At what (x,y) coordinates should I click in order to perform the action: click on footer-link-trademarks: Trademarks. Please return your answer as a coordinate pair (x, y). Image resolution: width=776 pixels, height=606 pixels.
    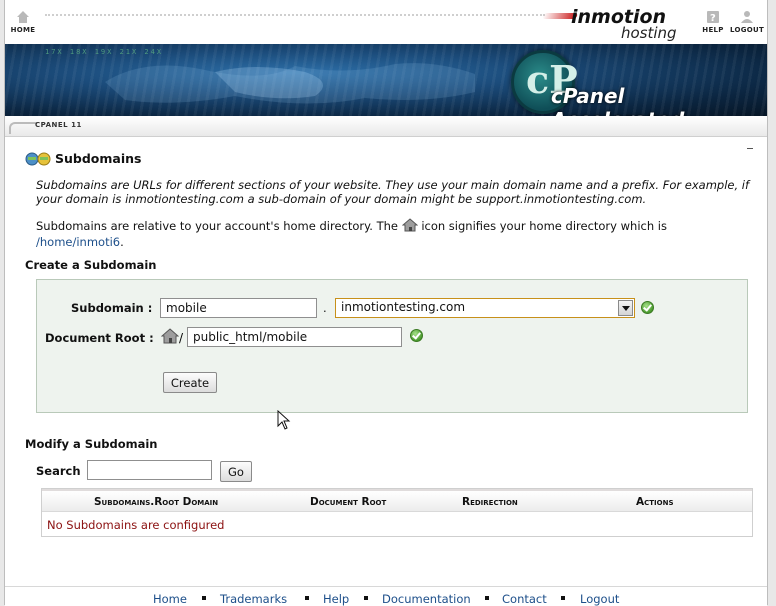
    Looking at the image, I should click on (253, 599).